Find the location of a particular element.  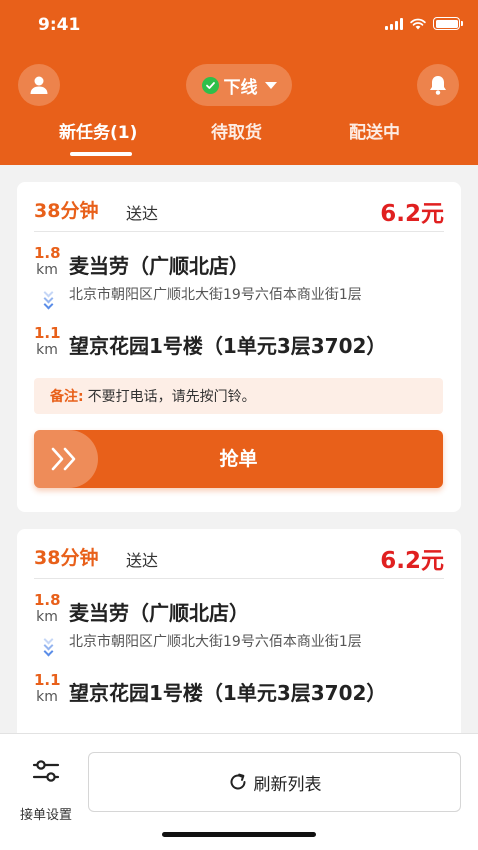

wifi-icon is located at coordinates (418, 23).